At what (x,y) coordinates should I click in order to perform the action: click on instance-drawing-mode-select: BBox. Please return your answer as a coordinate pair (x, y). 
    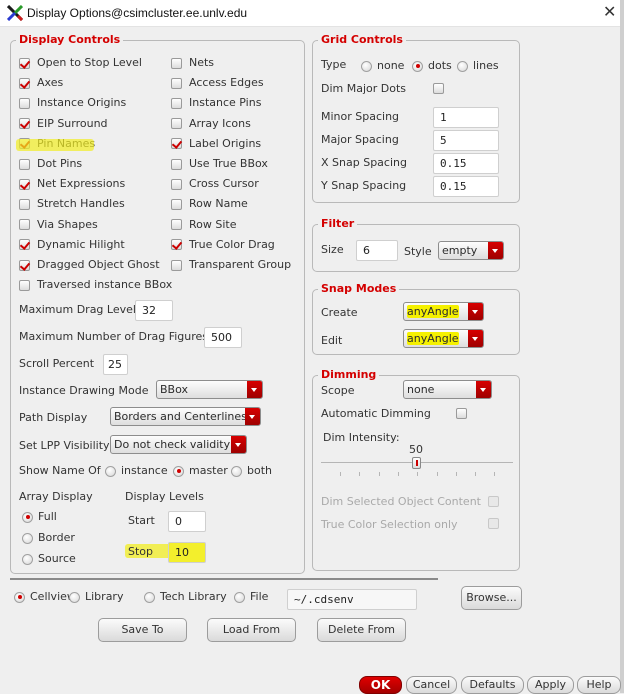
    Looking at the image, I should click on (209, 389).